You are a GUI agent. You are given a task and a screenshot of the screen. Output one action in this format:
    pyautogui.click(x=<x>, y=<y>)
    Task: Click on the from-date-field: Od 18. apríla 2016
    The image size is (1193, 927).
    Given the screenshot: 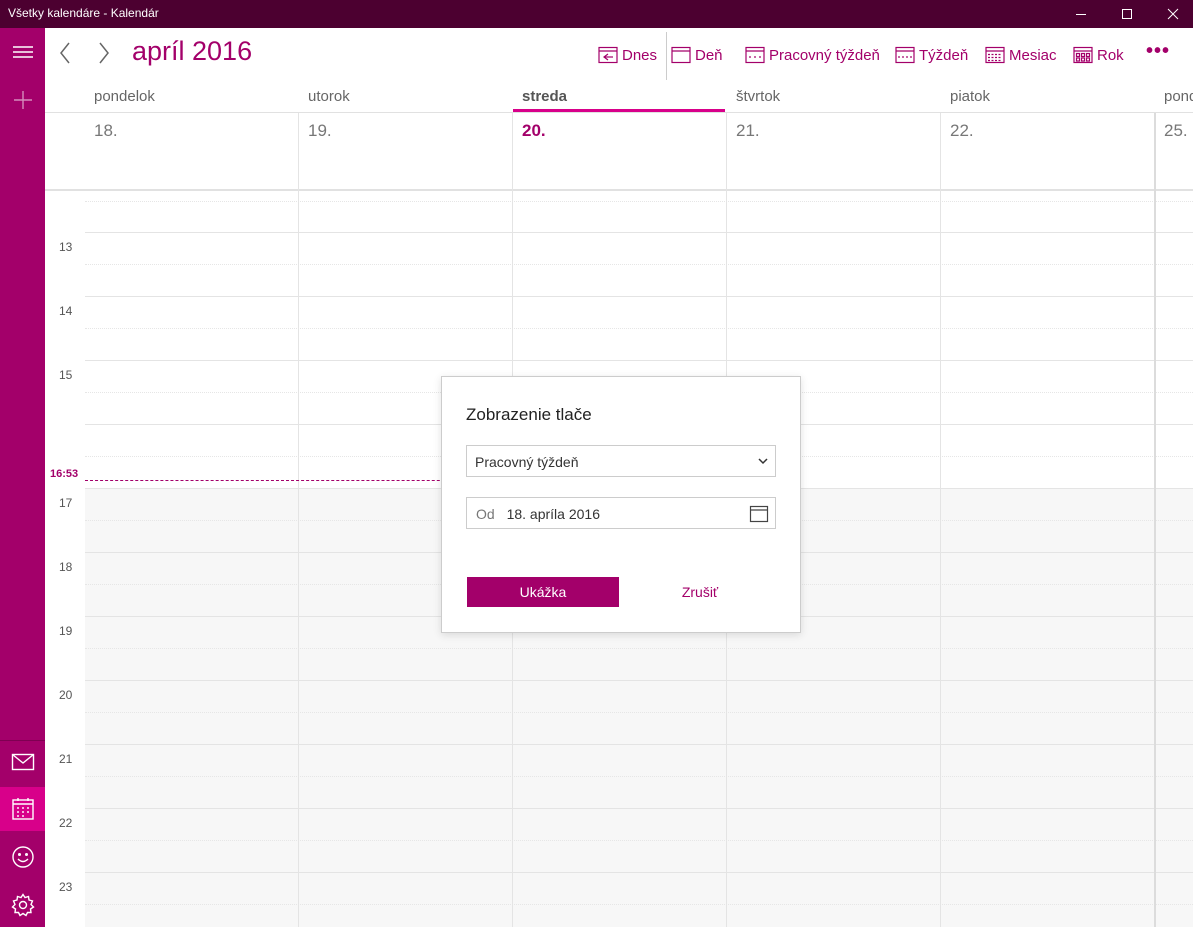 What is the action you would take?
    pyautogui.click(x=621, y=513)
    